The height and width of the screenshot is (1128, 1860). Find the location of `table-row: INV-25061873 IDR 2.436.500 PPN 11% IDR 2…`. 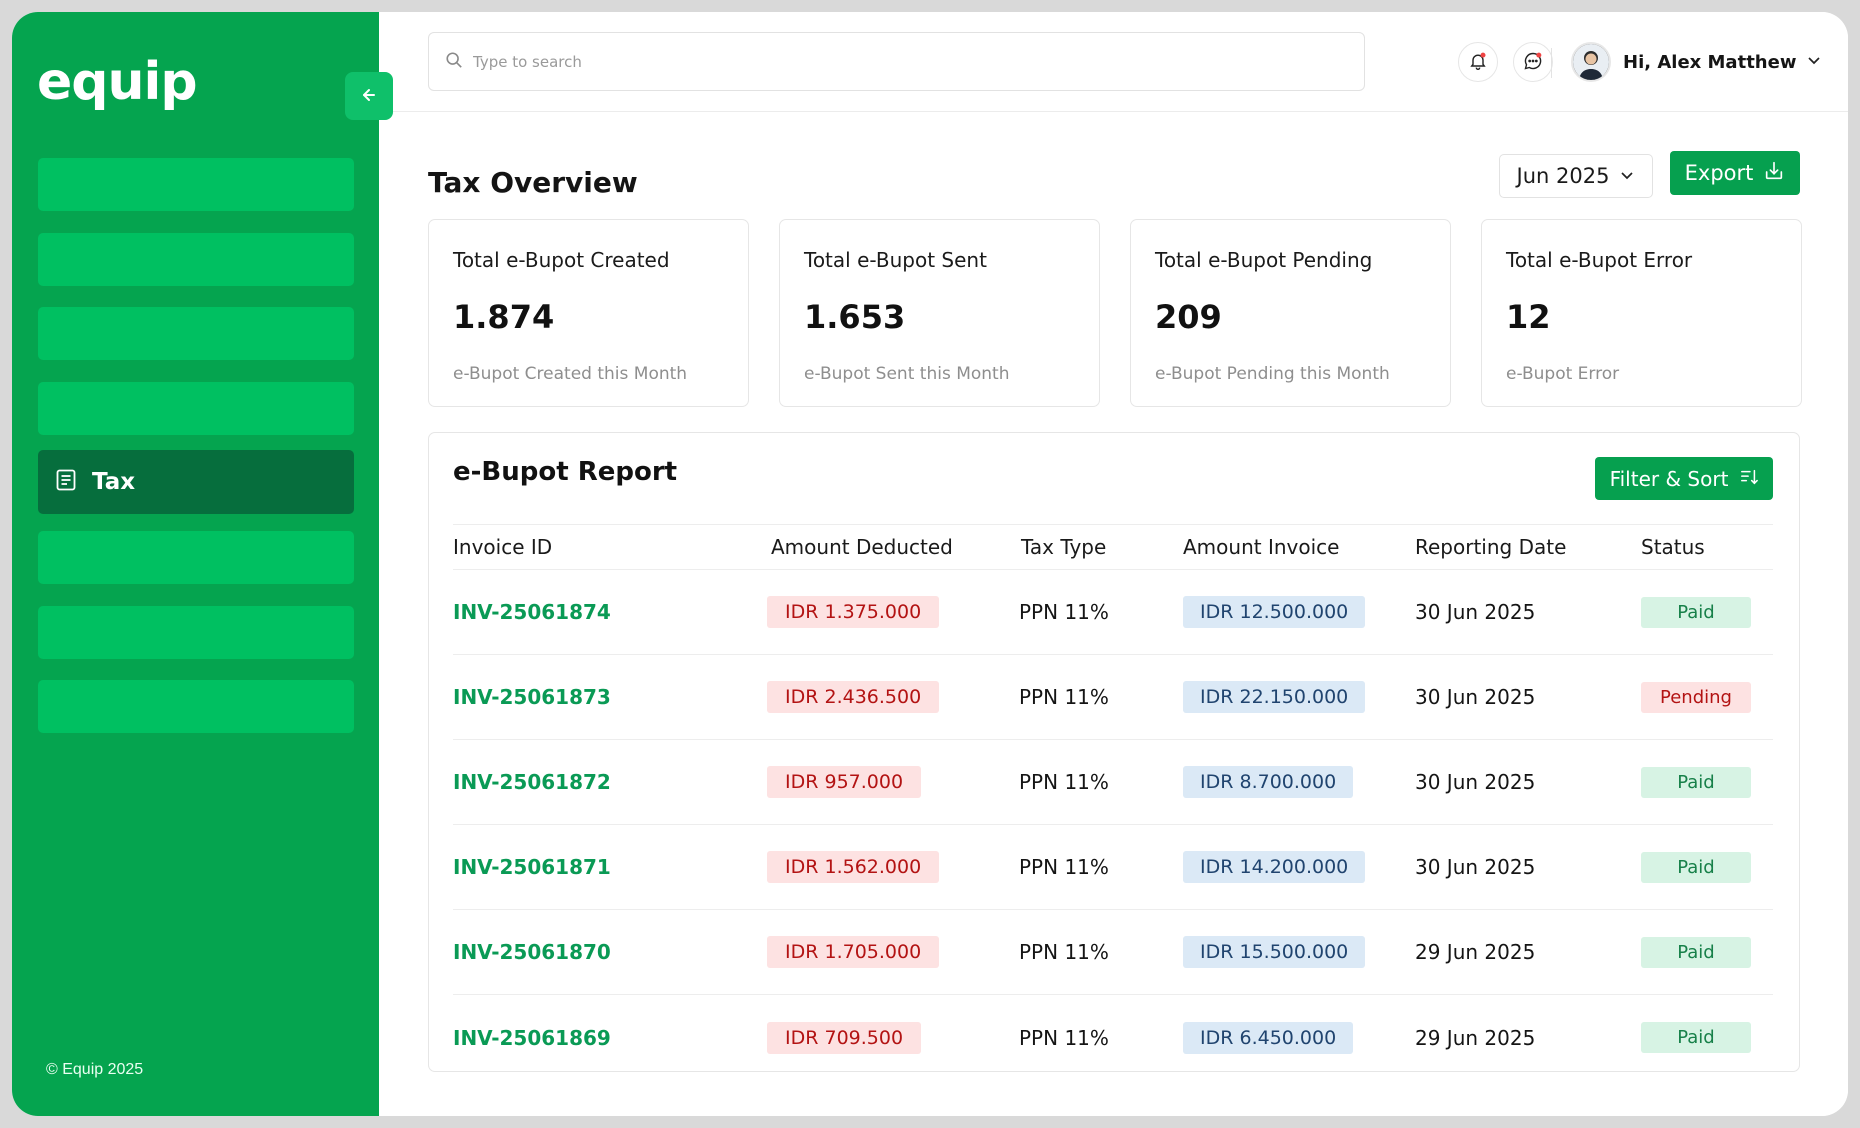

table-row: INV-25061873 IDR 2.436.500 PPN 11% IDR 2… is located at coordinates (1113, 697).